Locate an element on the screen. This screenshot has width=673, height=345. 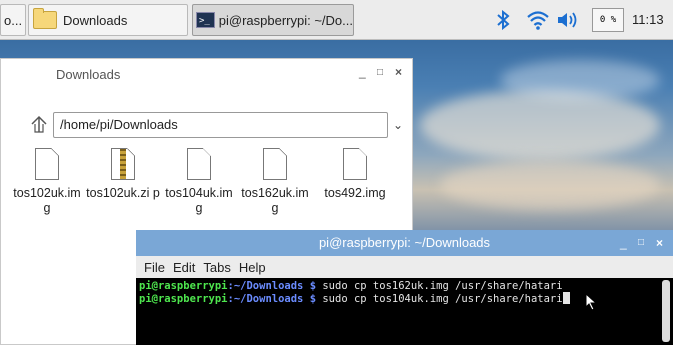
menu-tabs: Tabs is located at coordinates (216, 267).